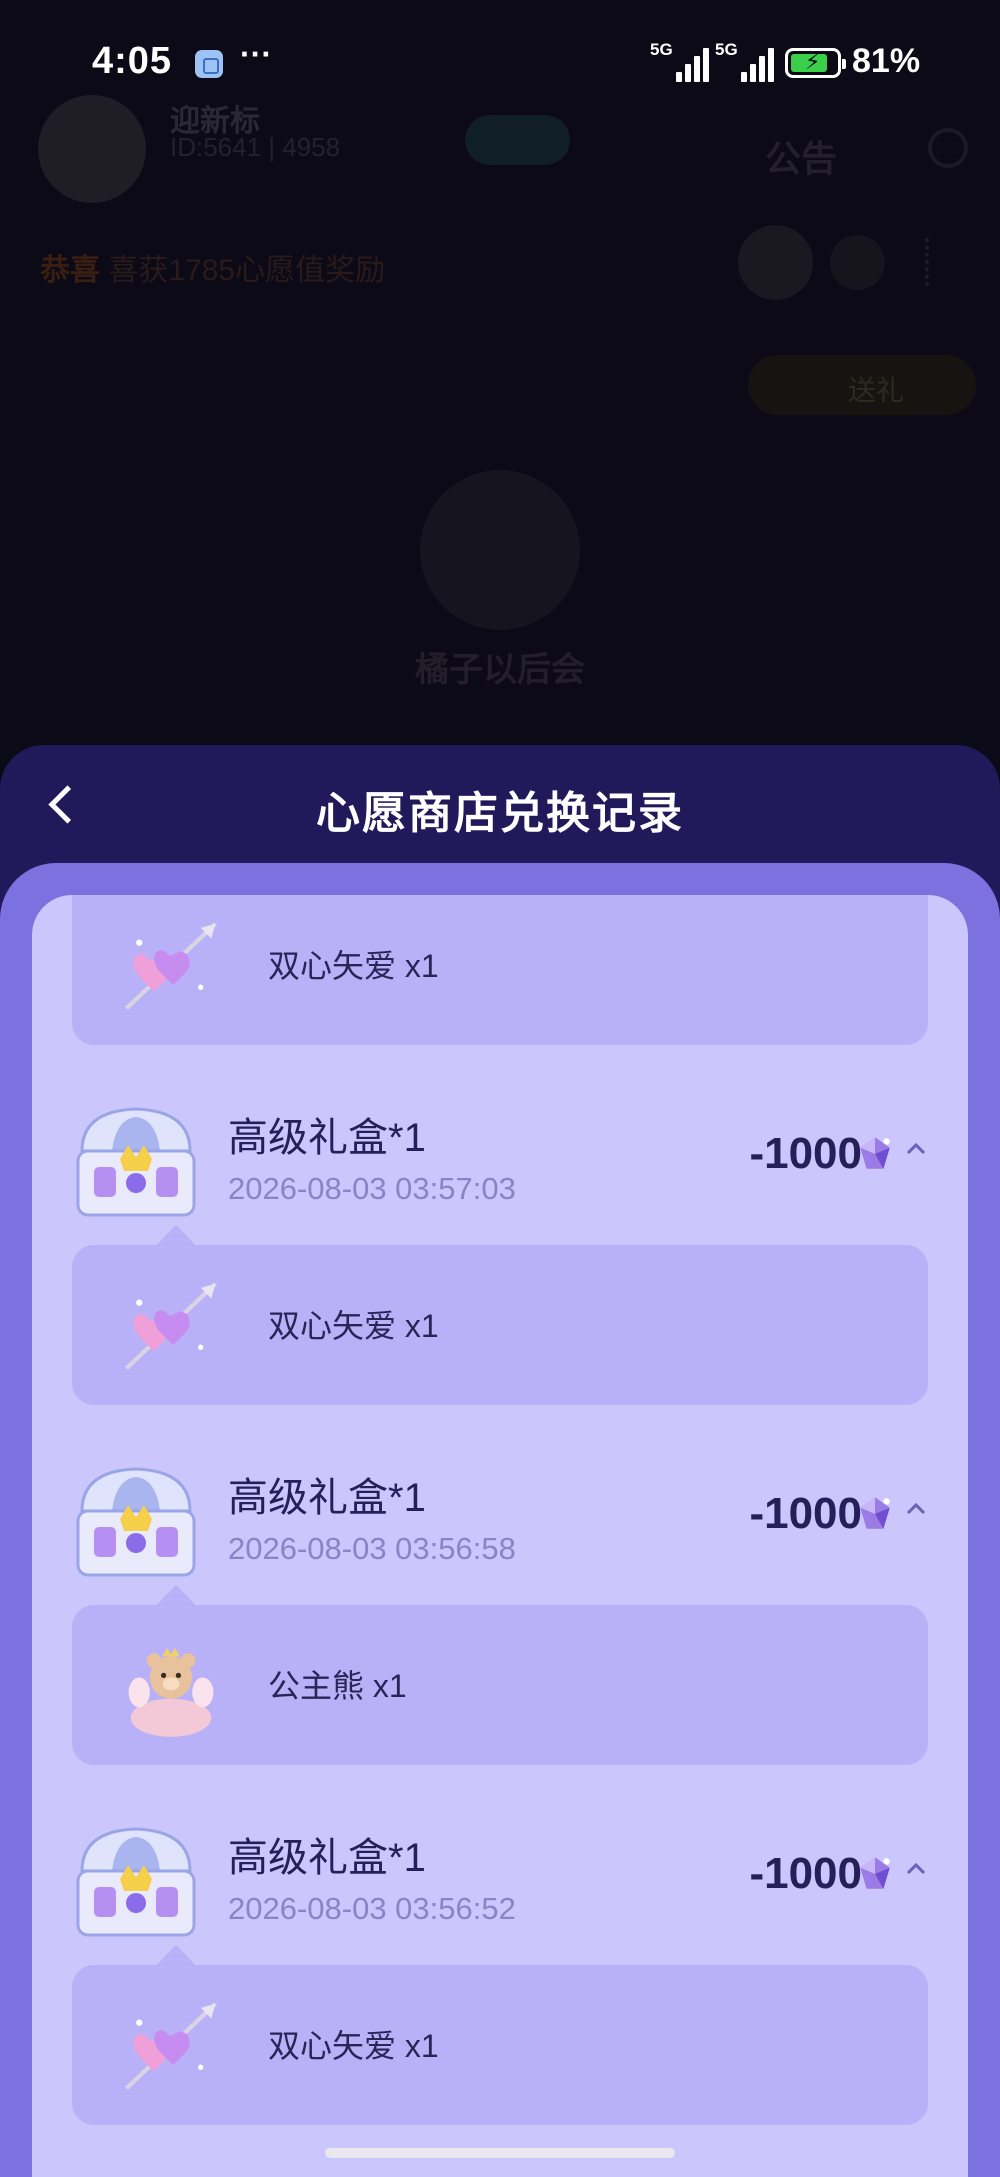 The width and height of the screenshot is (1000, 2177). I want to click on notice-label: 公告, so click(801, 158).